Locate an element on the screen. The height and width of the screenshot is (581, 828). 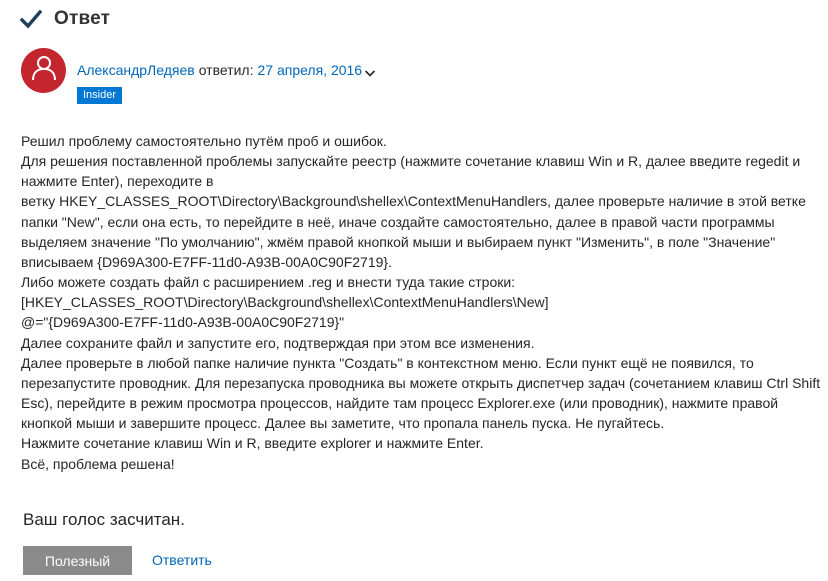
author-link: АлександрЛедяев is located at coordinates (136, 70).